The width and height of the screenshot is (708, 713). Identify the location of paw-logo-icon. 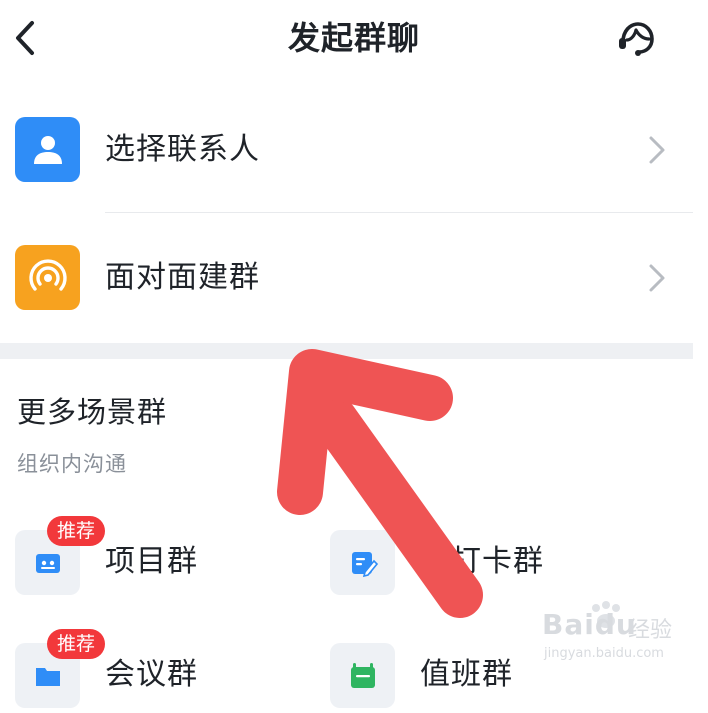
(606, 614).